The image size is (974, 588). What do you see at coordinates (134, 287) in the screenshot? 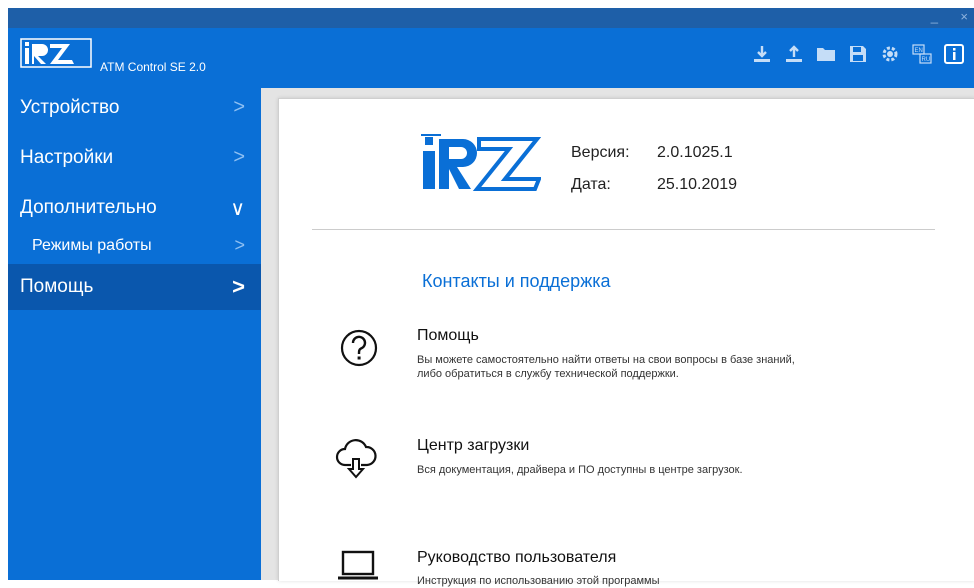
I see `sidebar-item-help: Помощь >` at bounding box center [134, 287].